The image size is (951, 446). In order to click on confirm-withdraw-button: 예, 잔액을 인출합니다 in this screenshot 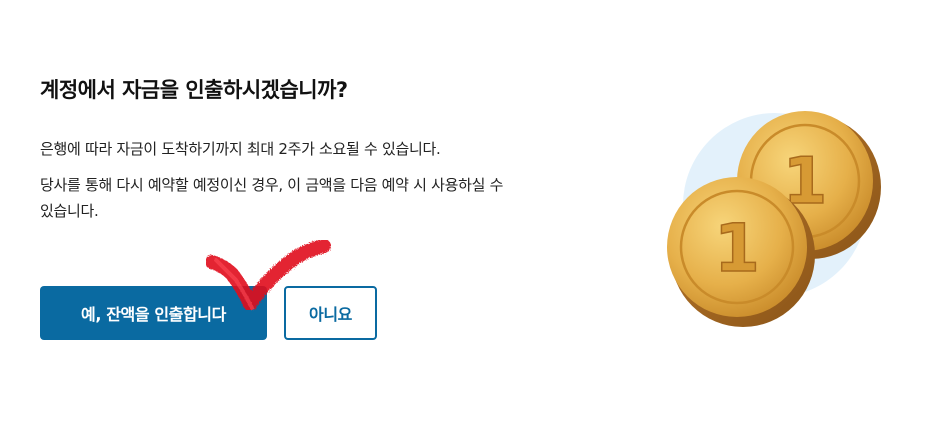, I will do `click(153, 313)`.